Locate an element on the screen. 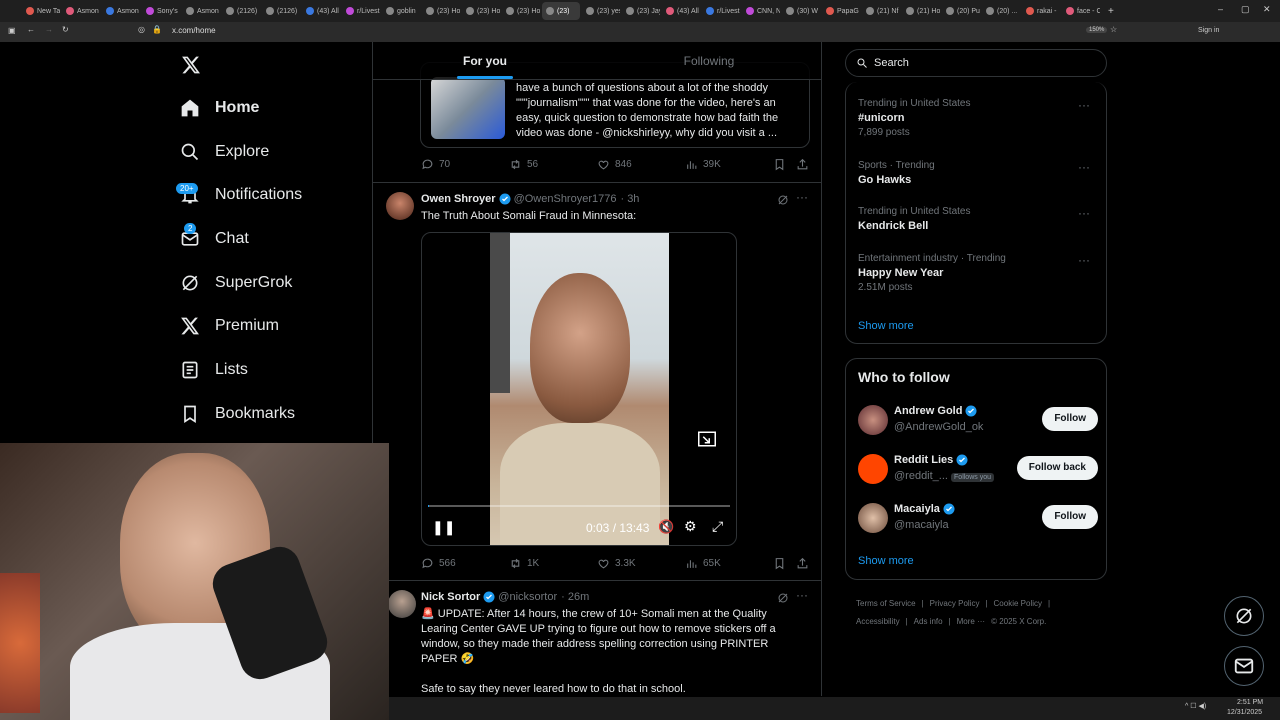 The height and width of the screenshot is (720, 1280). browser-tab: face - C is located at coordinates (1081, 11).